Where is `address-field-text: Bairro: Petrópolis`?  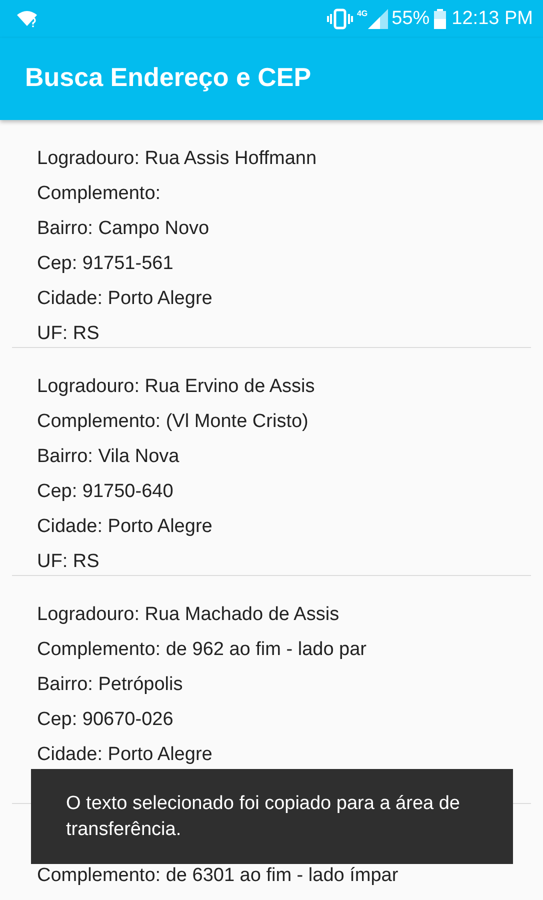 address-field-text: Bairro: Petrópolis is located at coordinates (272, 684).